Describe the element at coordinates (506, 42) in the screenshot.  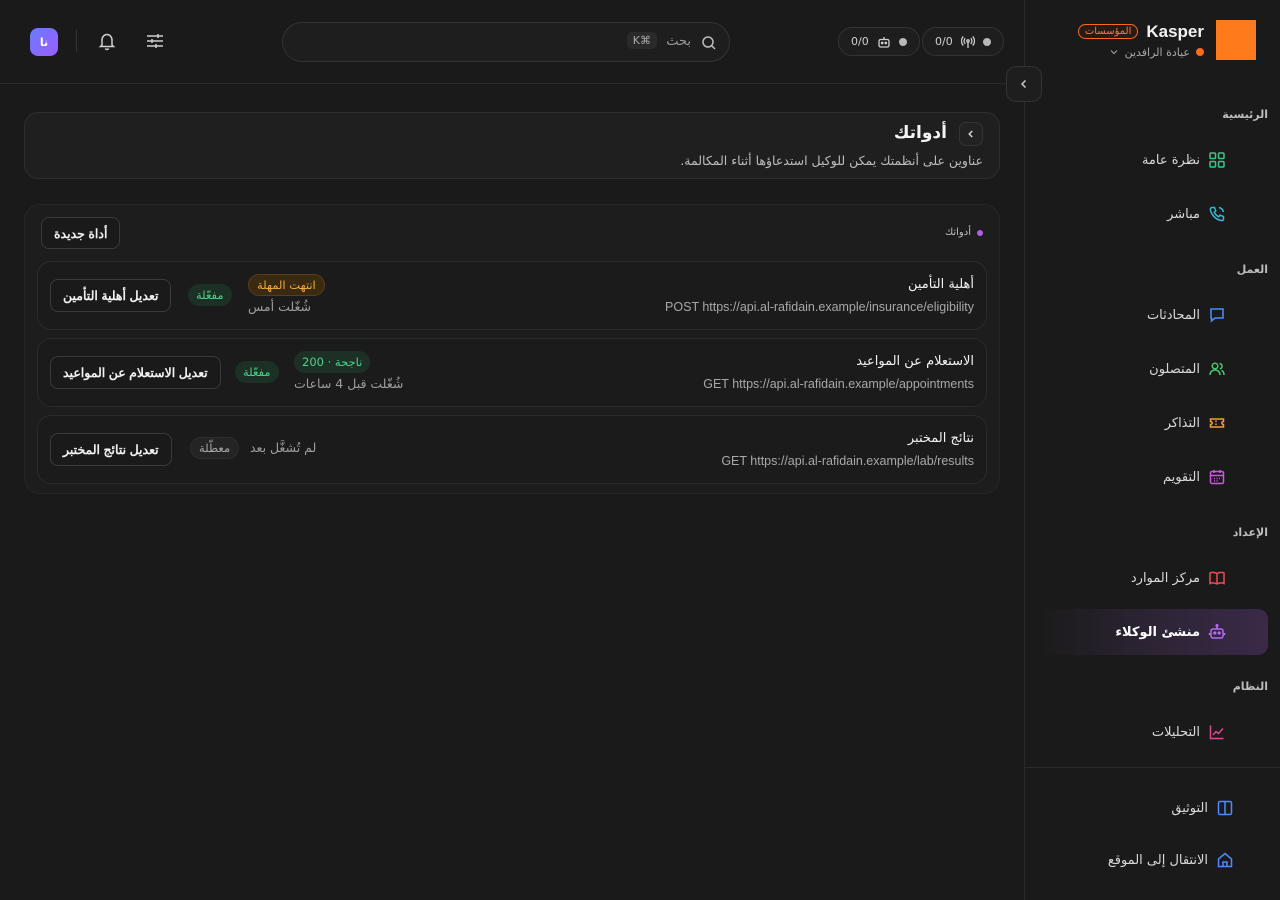
I see `search-input: بحث ⌘K` at that location.